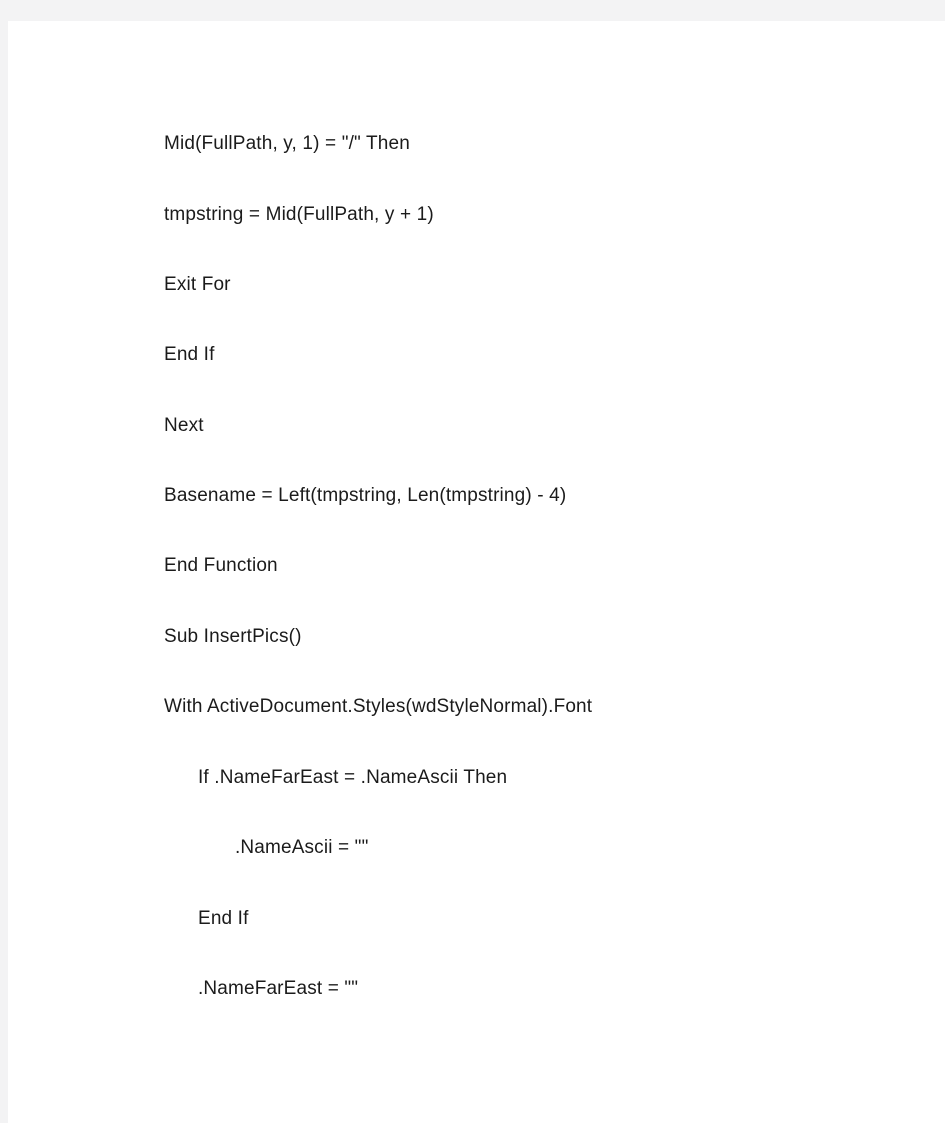  What do you see at coordinates (278, 988) in the screenshot?
I see `code-line: .NameFarEast = ""` at bounding box center [278, 988].